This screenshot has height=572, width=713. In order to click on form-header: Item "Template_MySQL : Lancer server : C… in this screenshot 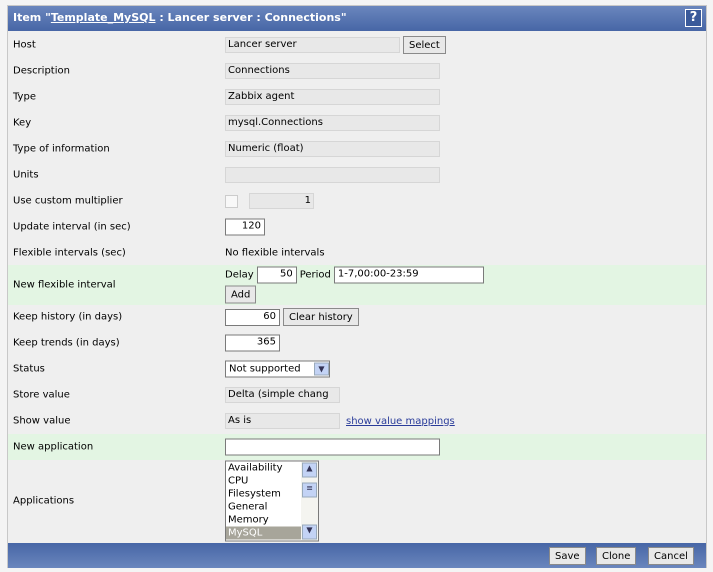, I will do `click(357, 18)`.